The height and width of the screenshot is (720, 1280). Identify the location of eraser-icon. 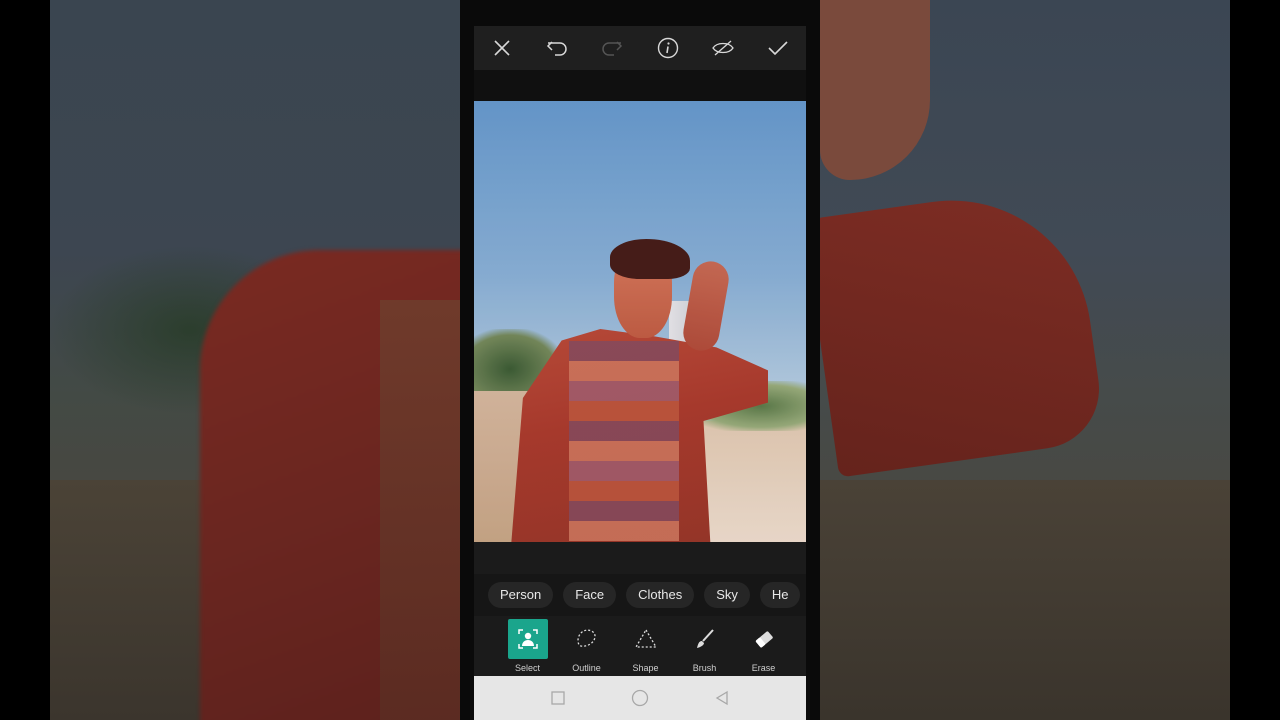
(764, 639).